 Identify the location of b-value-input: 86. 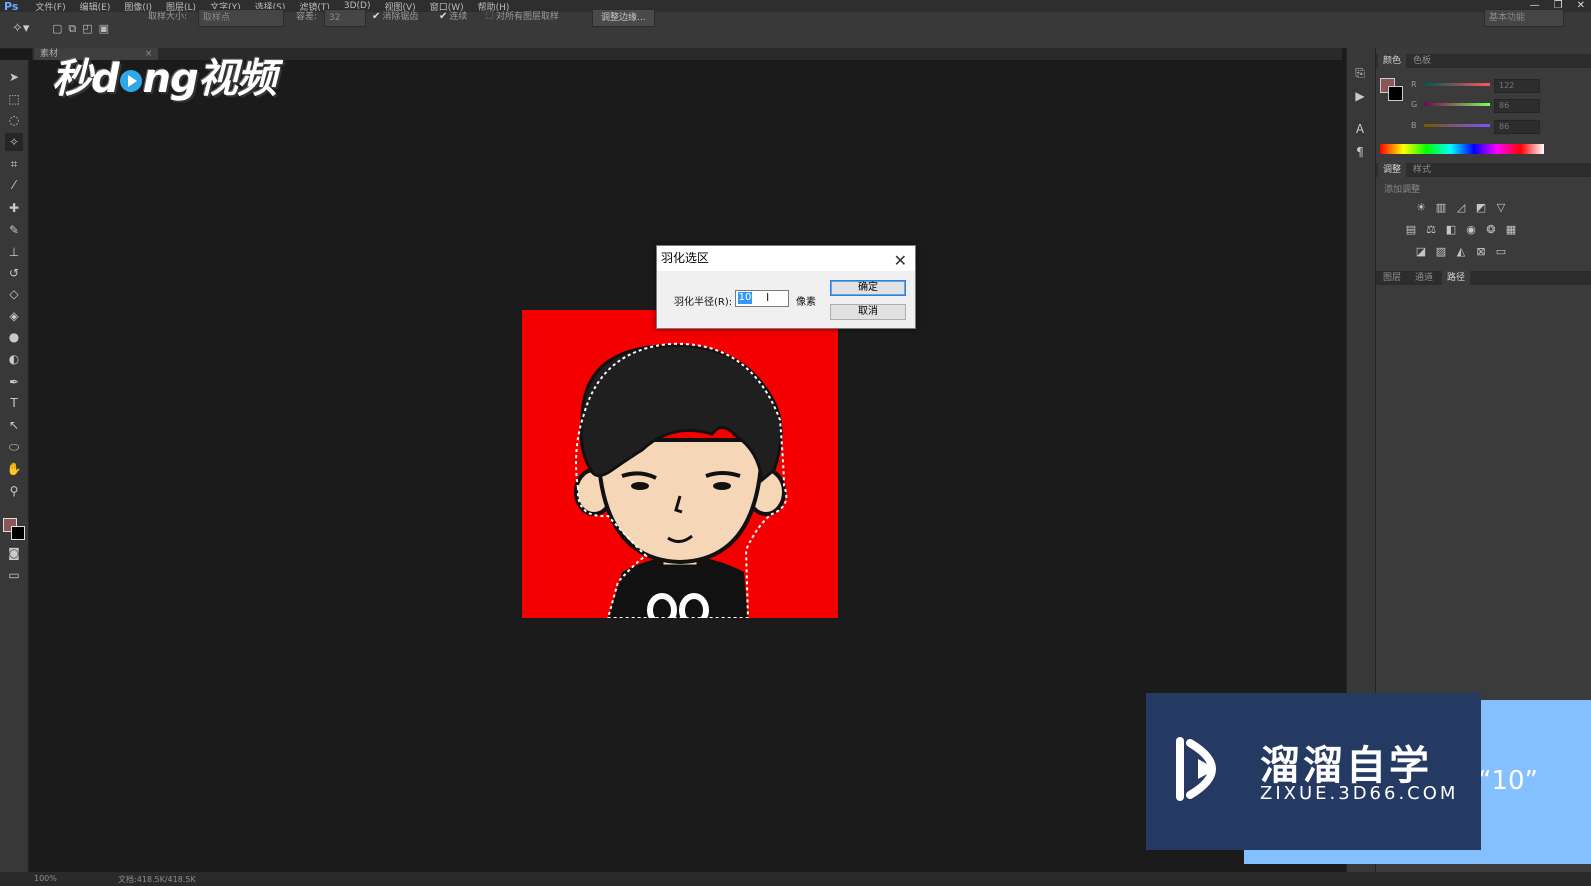
(1517, 127).